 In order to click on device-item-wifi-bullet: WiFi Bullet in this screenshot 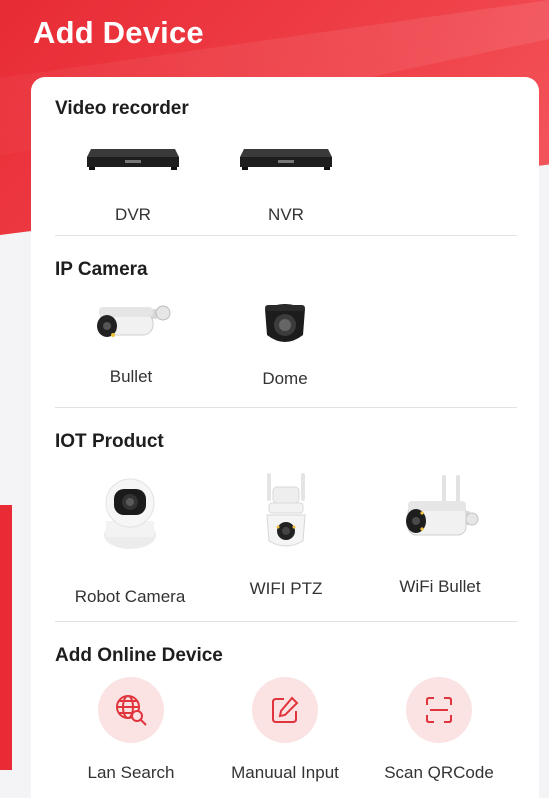, I will do `click(440, 534)`.